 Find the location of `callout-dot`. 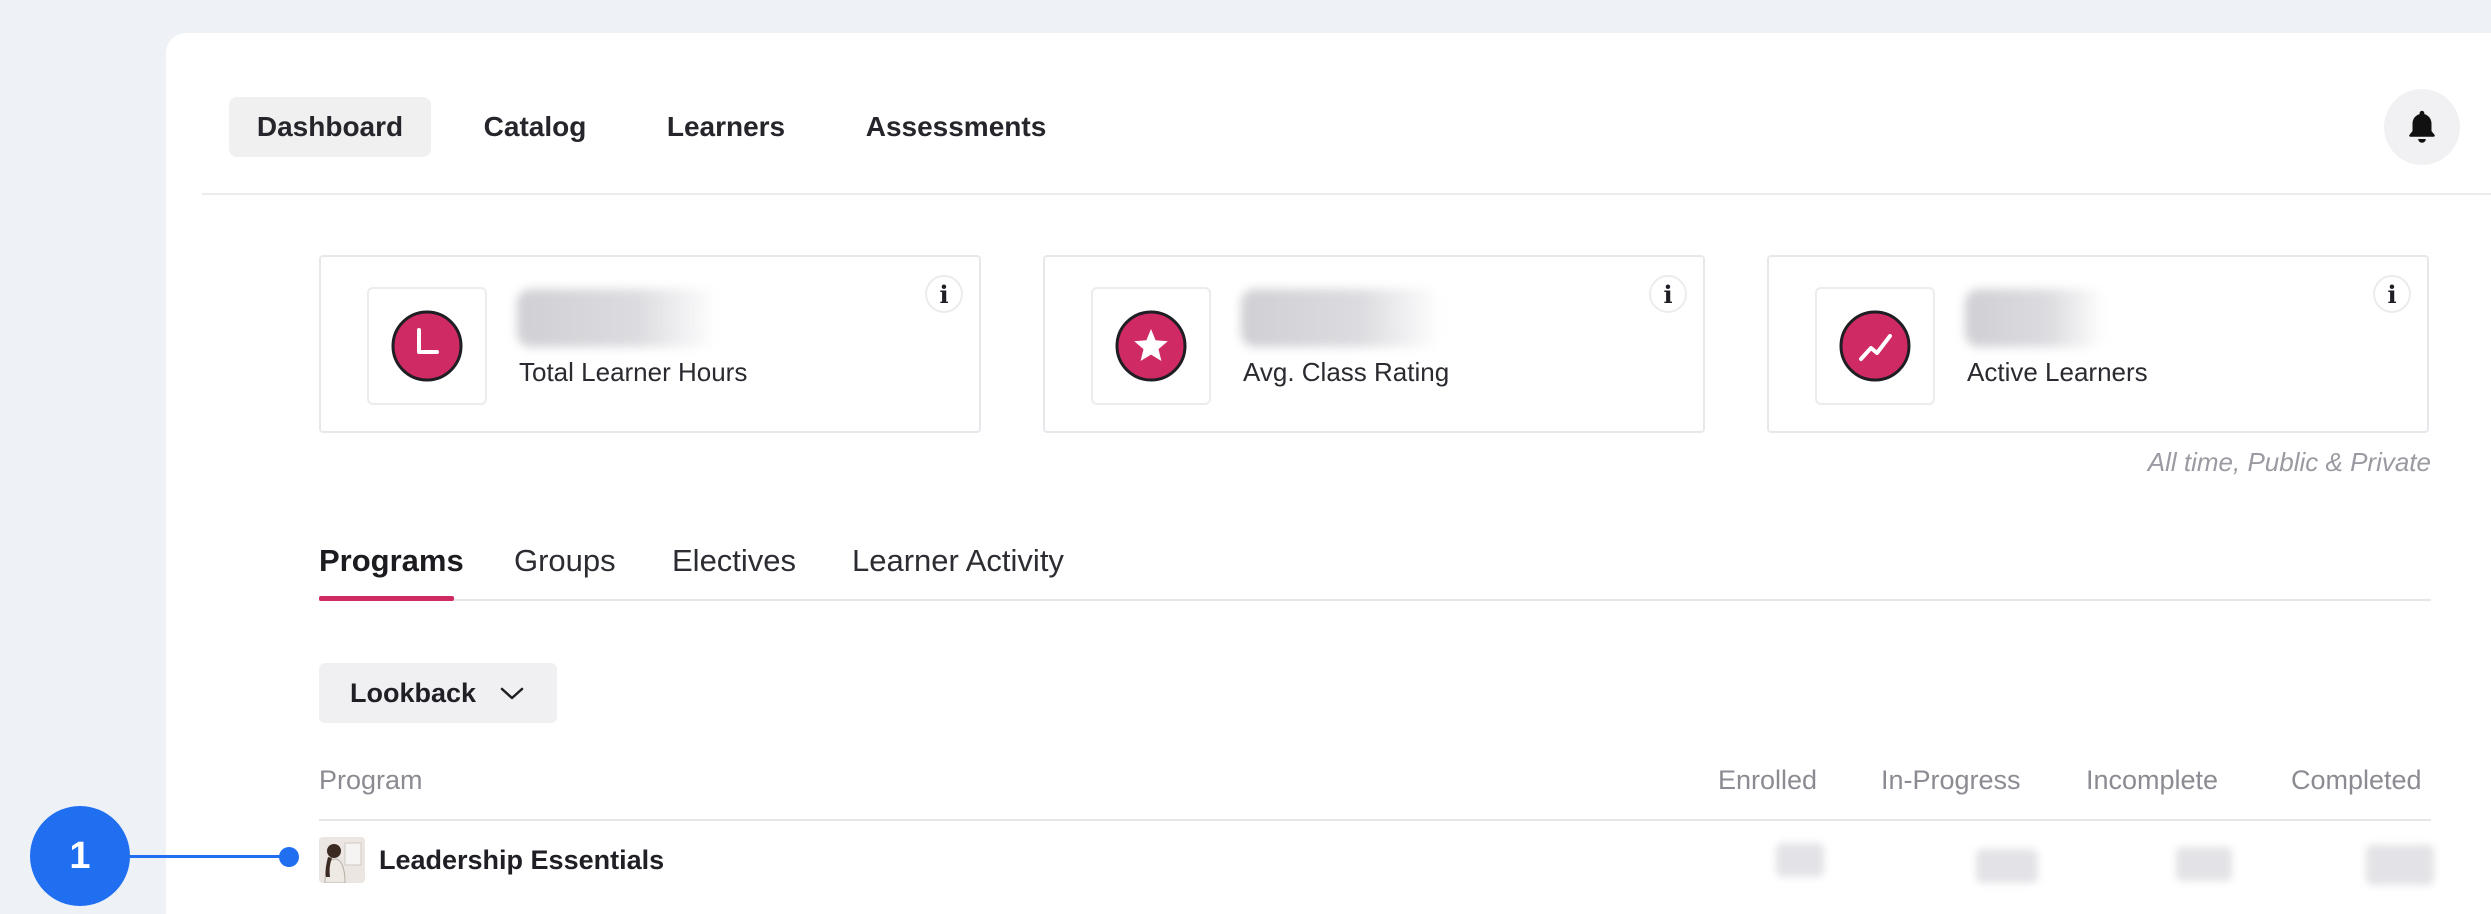

callout-dot is located at coordinates (289, 857).